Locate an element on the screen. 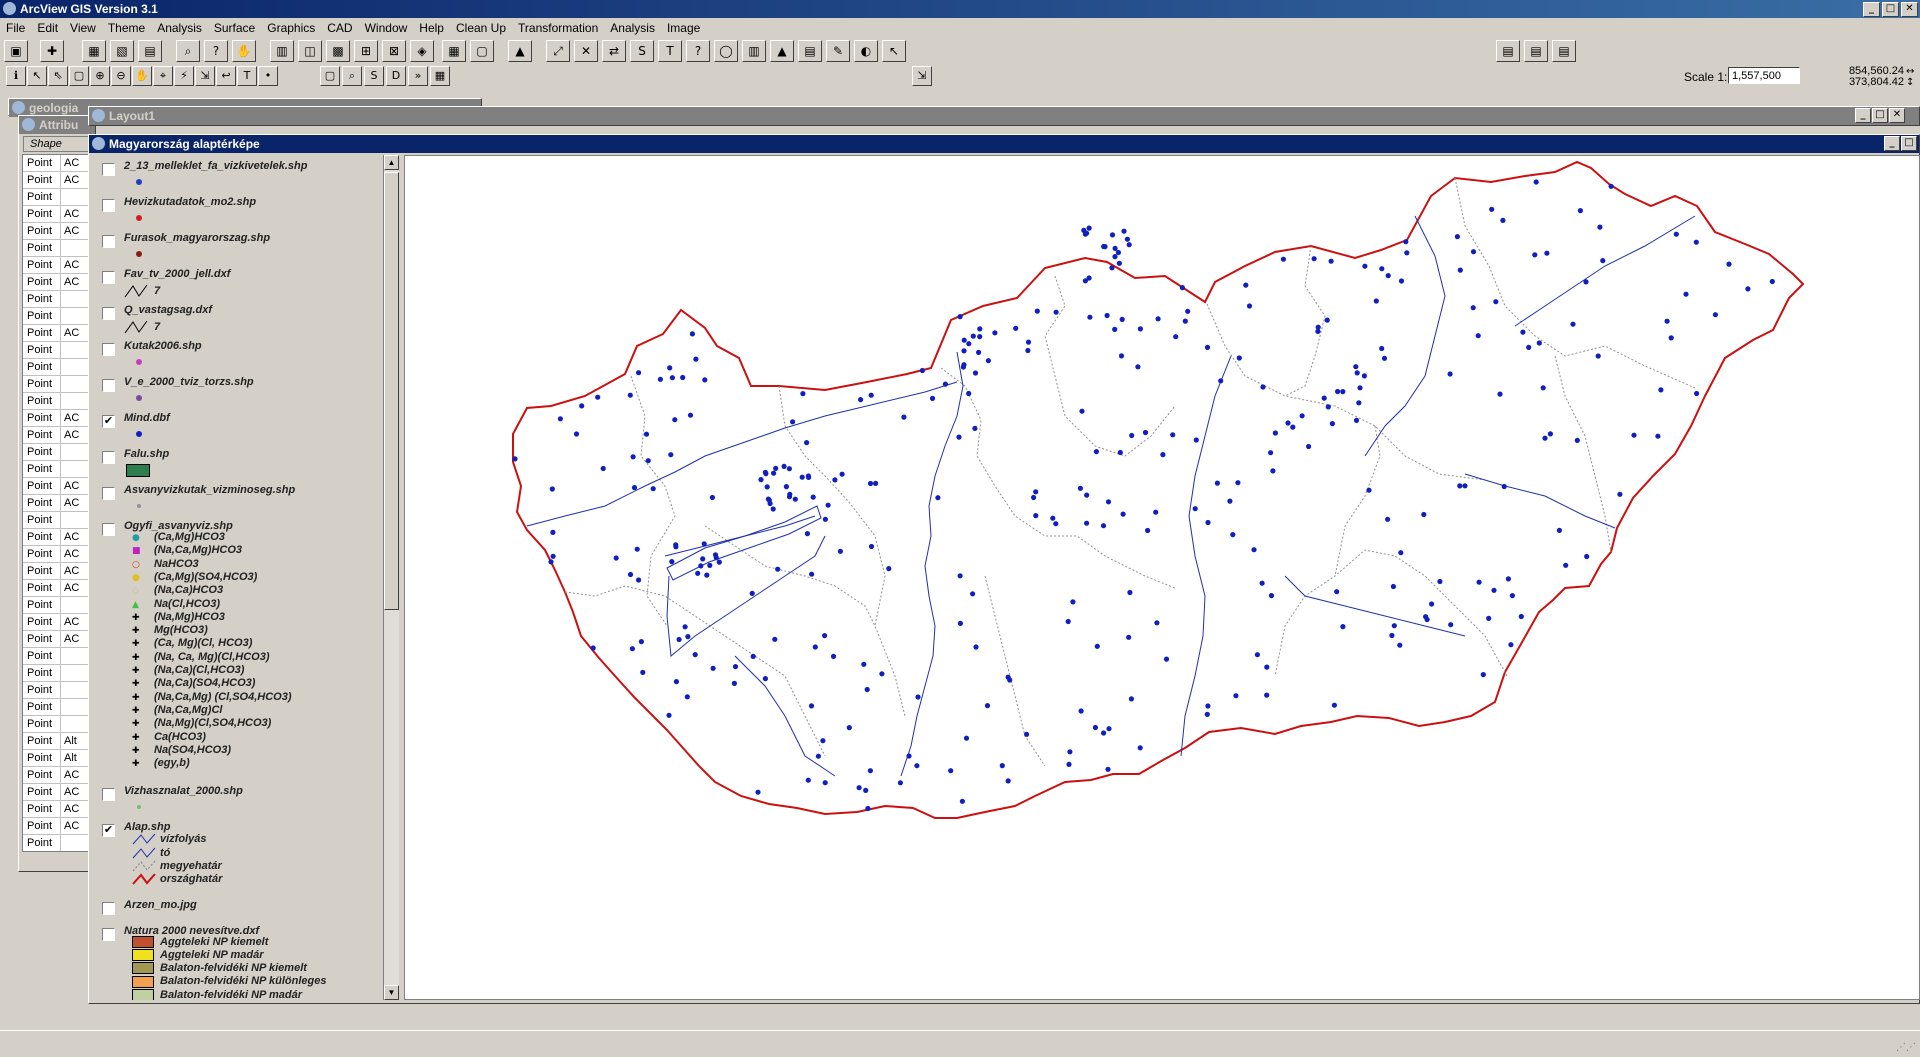  menu-view: View is located at coordinates (83, 28).